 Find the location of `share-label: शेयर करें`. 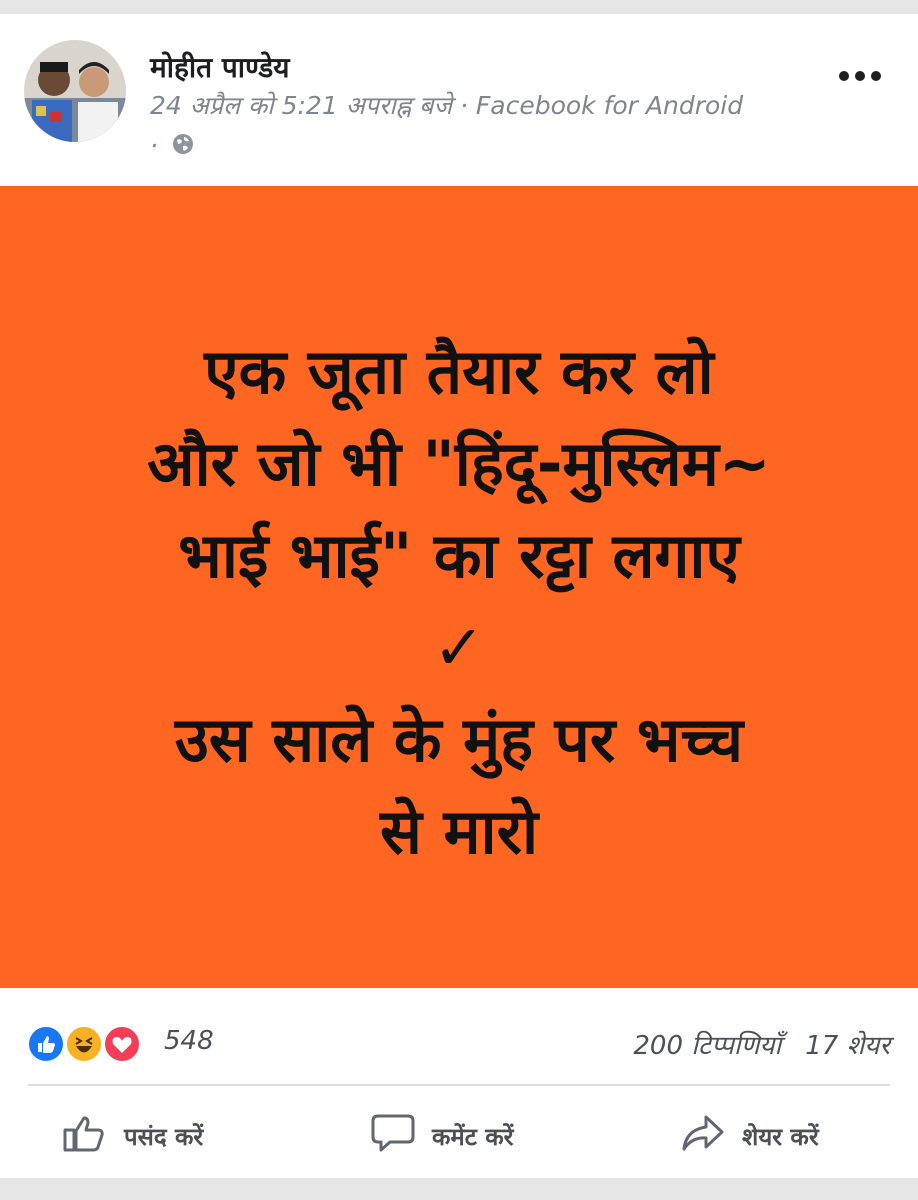

share-label: शेयर करें is located at coordinates (780, 1136).